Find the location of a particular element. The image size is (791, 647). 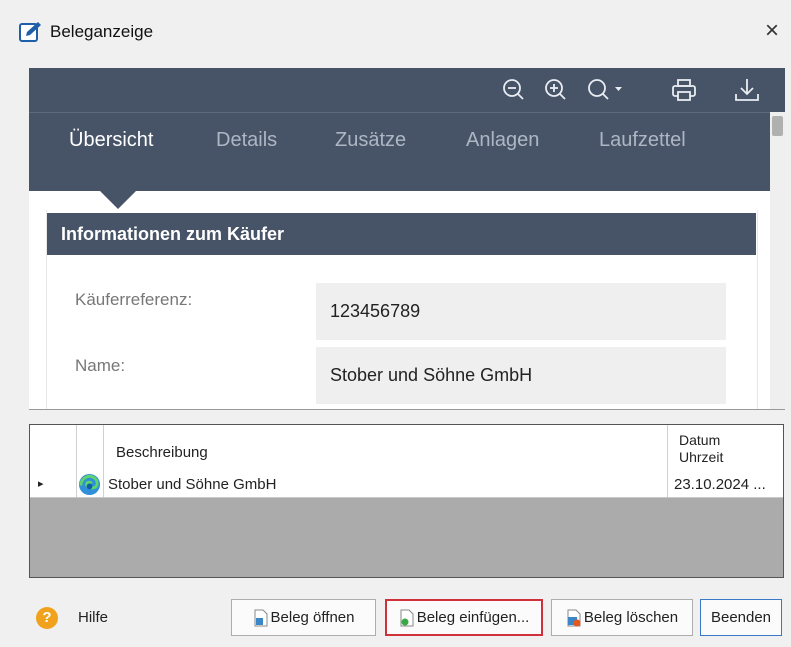

window-title: Beleganzeige is located at coordinates (102, 31).